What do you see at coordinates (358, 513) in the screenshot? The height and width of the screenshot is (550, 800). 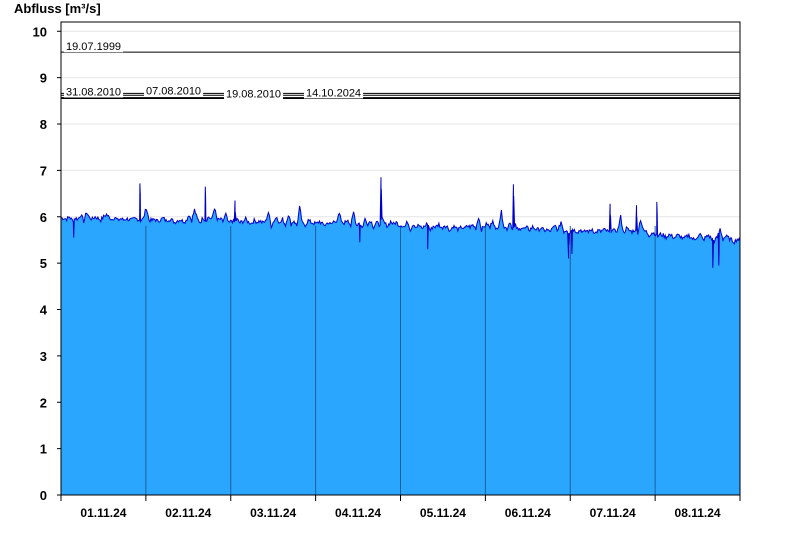 I see `x-tick-label: 04.11.24` at bounding box center [358, 513].